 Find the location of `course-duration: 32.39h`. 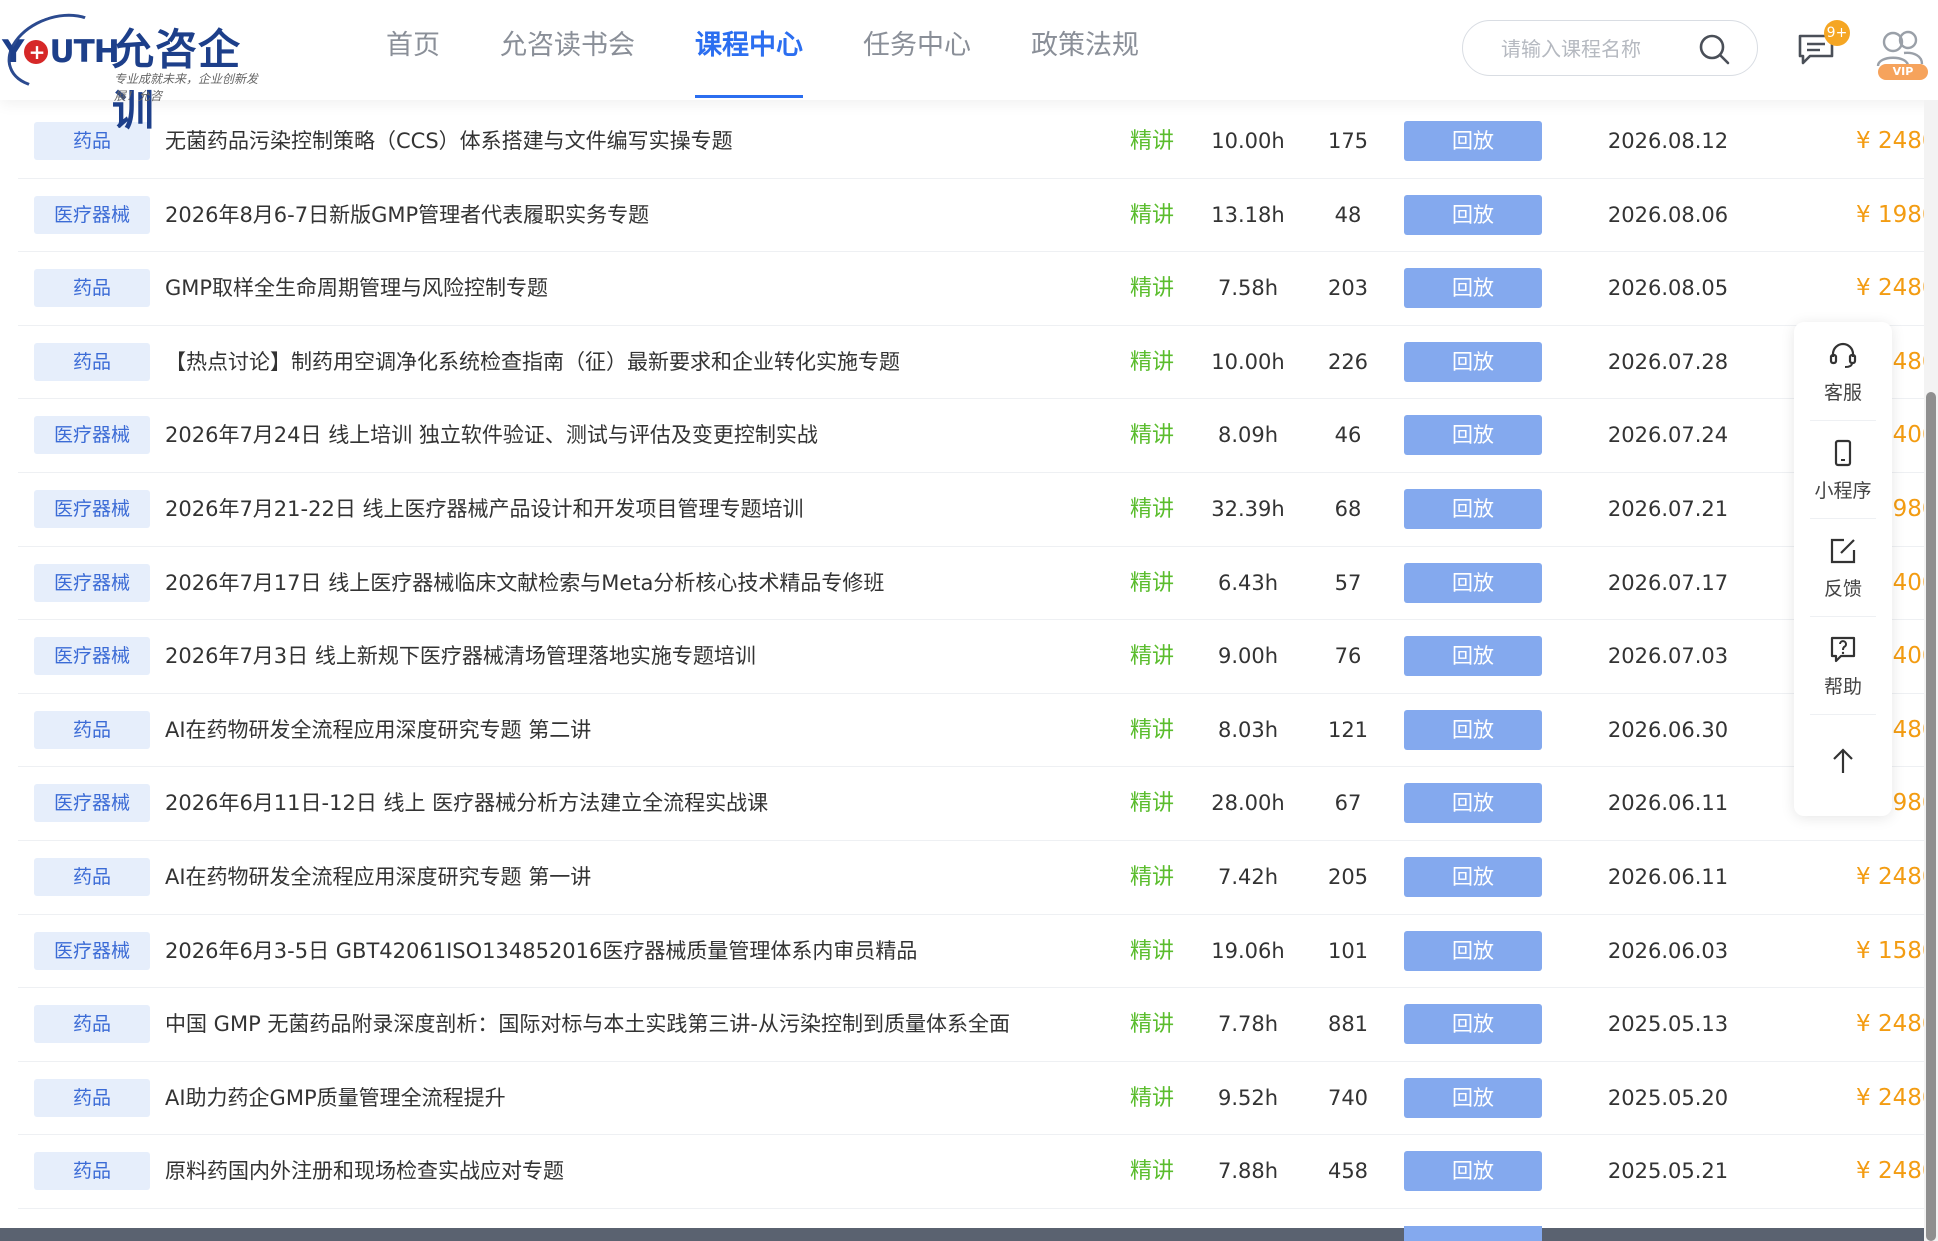

course-duration: 32.39h is located at coordinates (1248, 508).